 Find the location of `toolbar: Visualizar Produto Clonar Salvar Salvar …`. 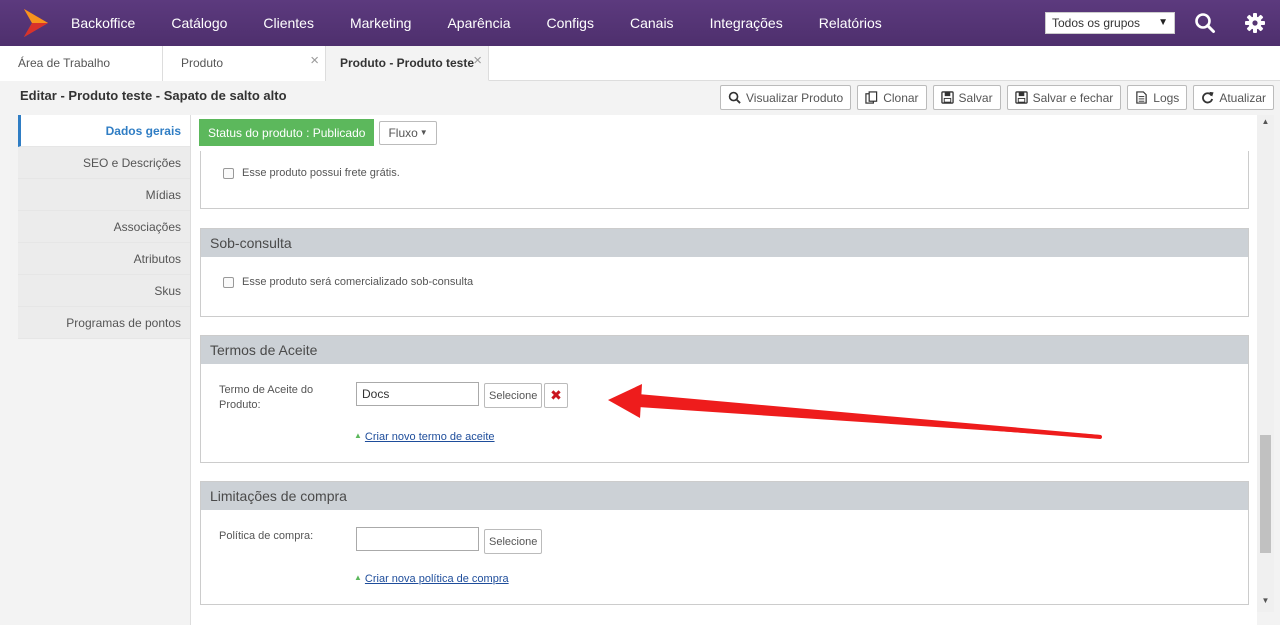

toolbar: Visualizar Produto Clonar Salvar Salvar … is located at coordinates (997, 97).